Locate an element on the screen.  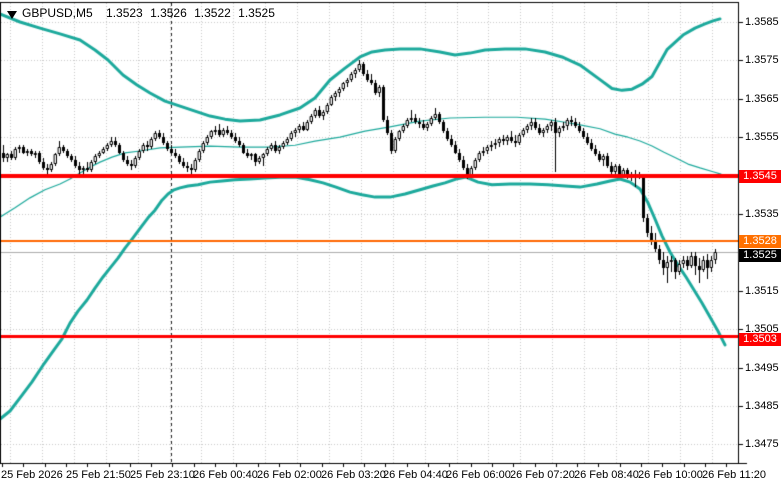
time-axis-label: 26 Feb 06:00 is located at coordinates (478, 475).